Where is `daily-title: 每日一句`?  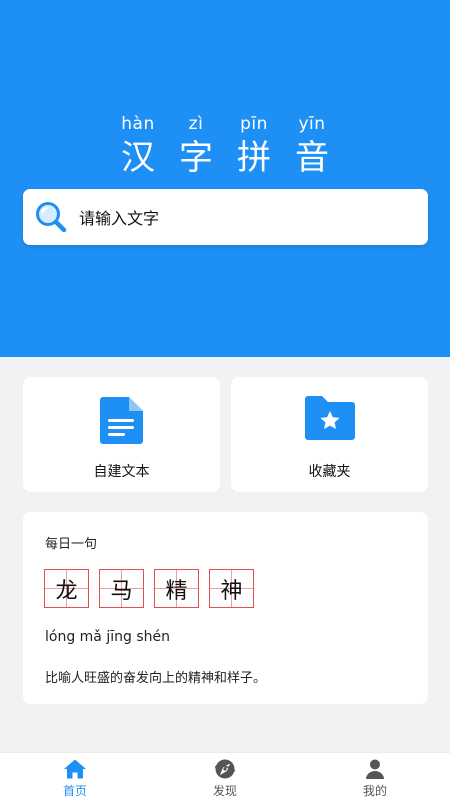
daily-title: 每日一句 is located at coordinates (71, 544).